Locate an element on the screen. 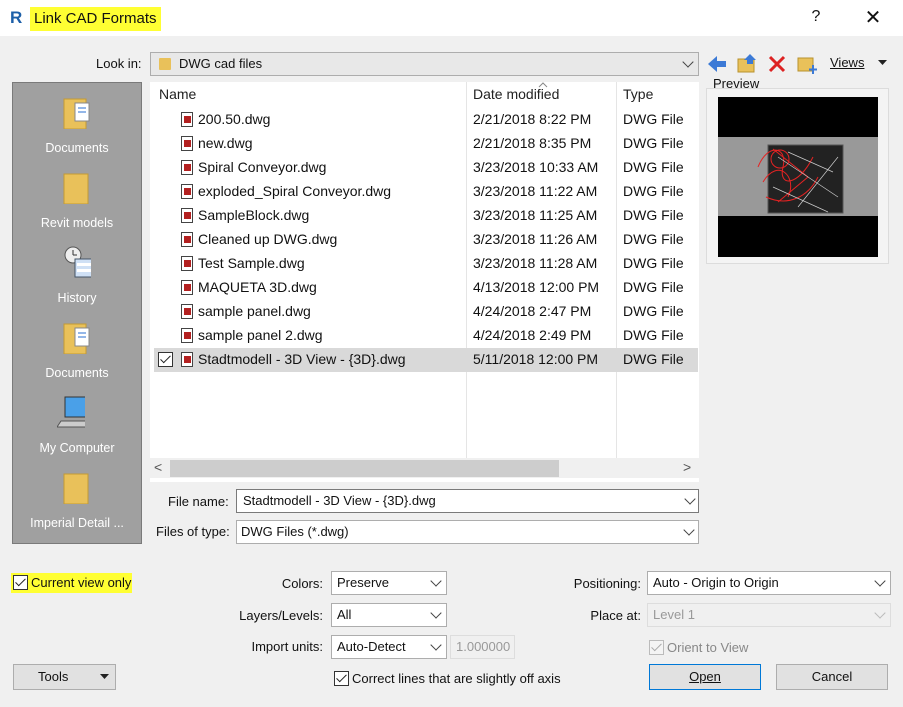  place-revit-models: Revit models is located at coordinates (77, 200).